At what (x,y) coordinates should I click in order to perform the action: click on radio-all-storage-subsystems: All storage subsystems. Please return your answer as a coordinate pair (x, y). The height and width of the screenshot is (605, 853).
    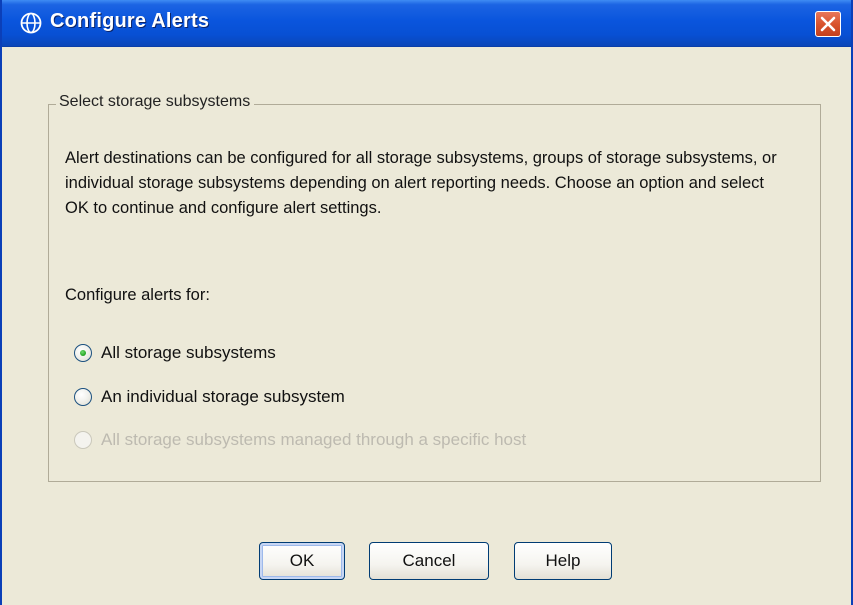
    Looking at the image, I should click on (175, 353).